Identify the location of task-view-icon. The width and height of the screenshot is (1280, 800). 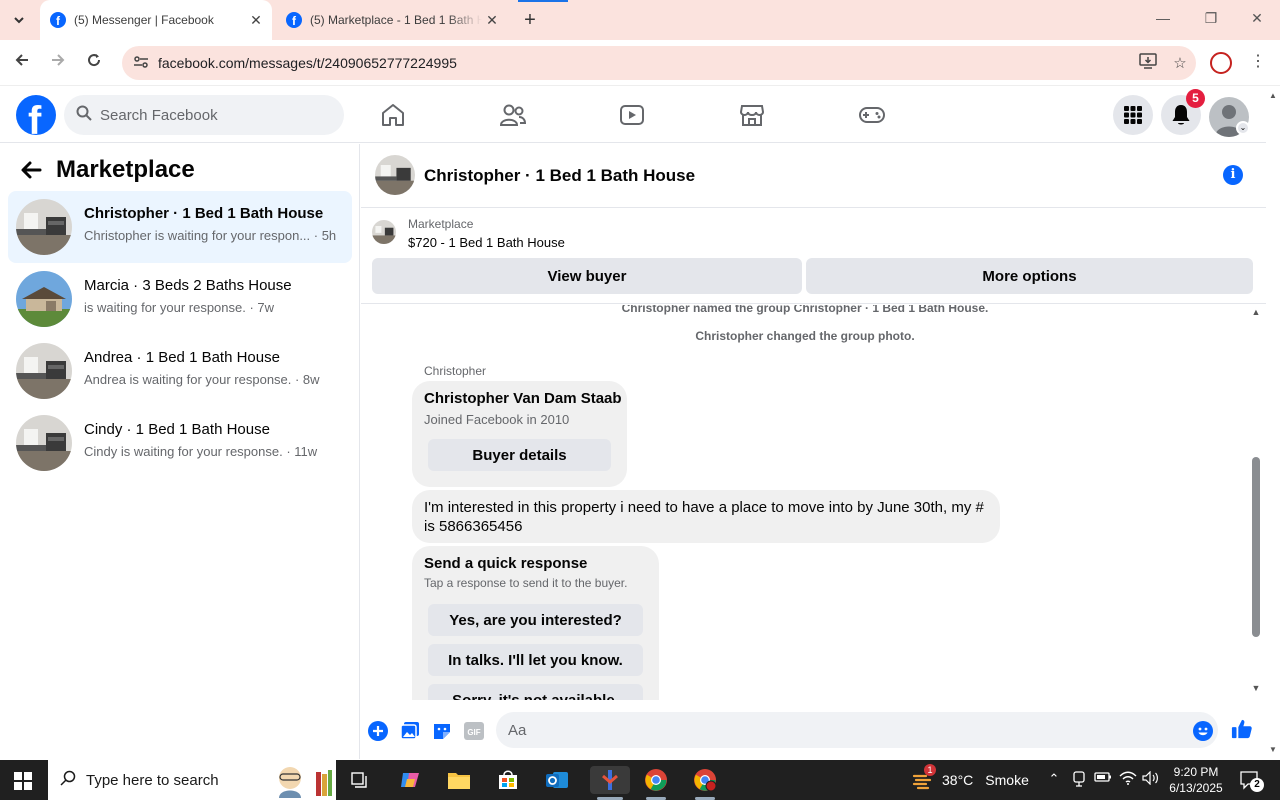
(360, 780).